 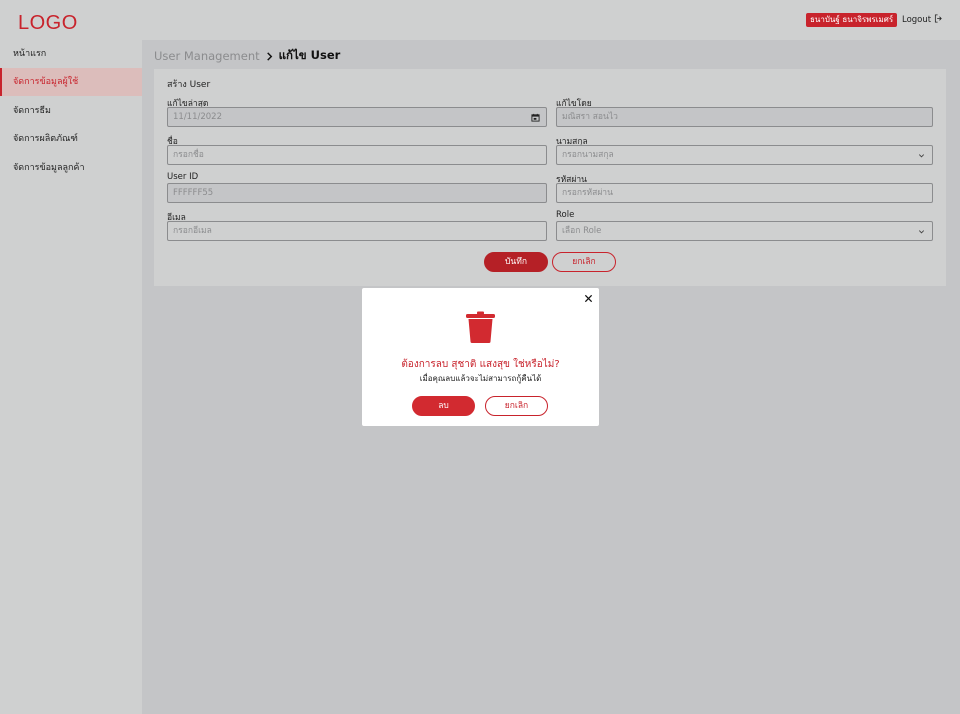 I want to click on breadcrumb: User Management แก้ไข User, so click(x=247, y=56).